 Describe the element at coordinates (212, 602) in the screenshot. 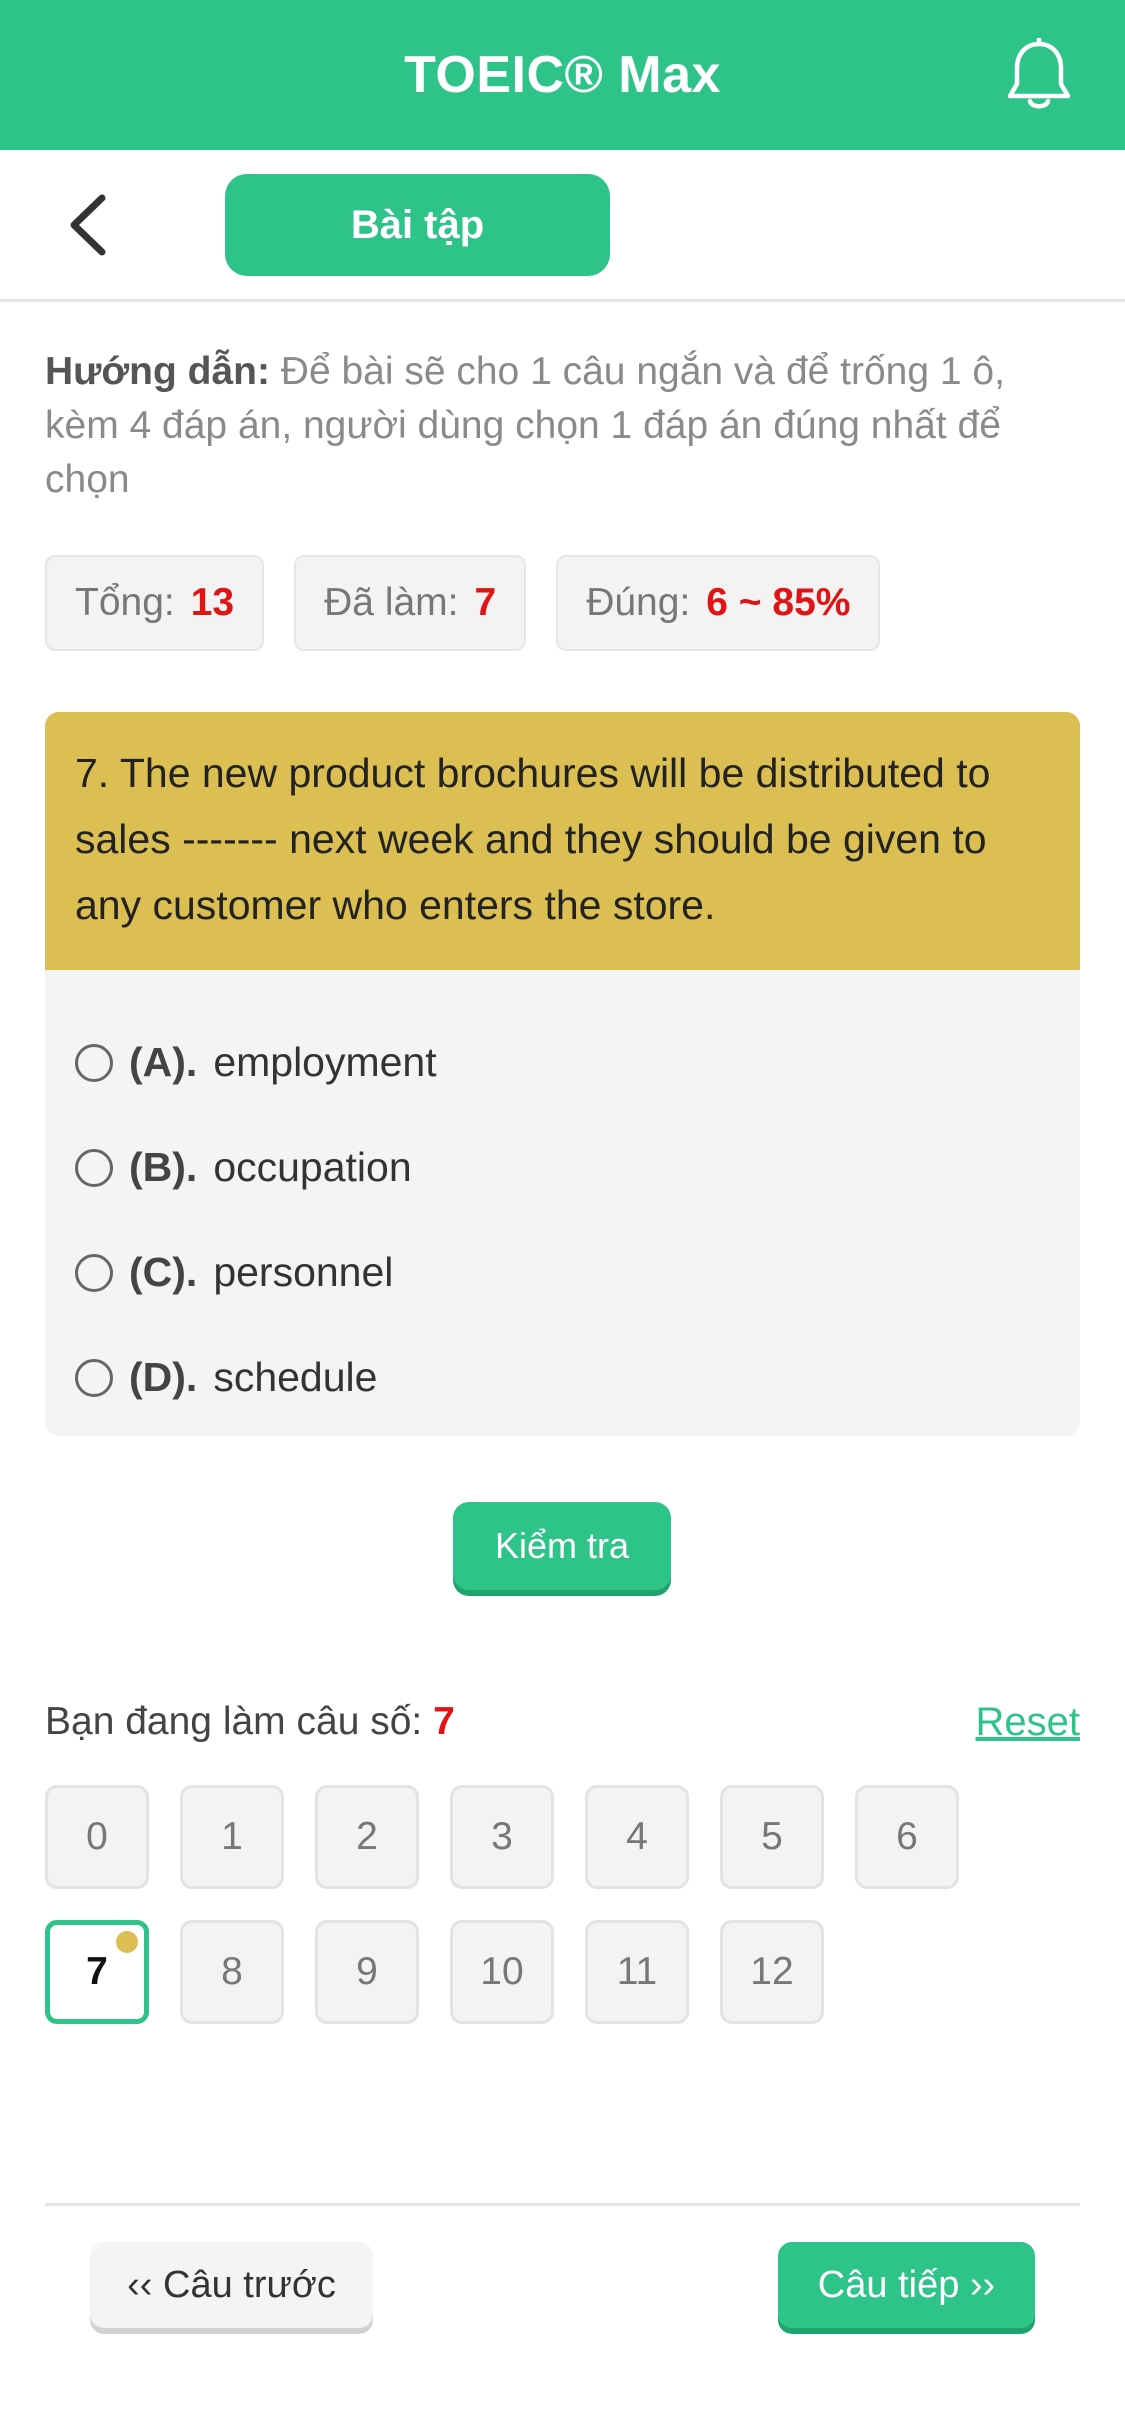

I see `stat-total-value: 13` at that location.